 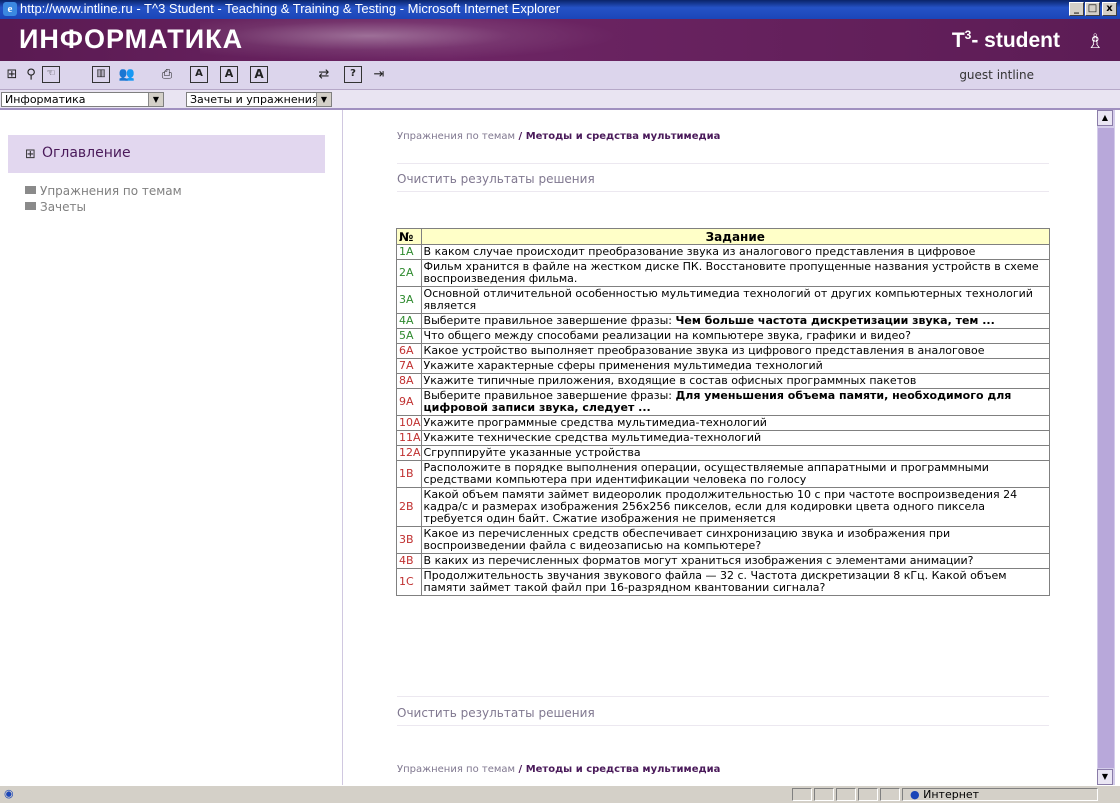 I want to click on task-number: 10А, so click(x=409, y=423).